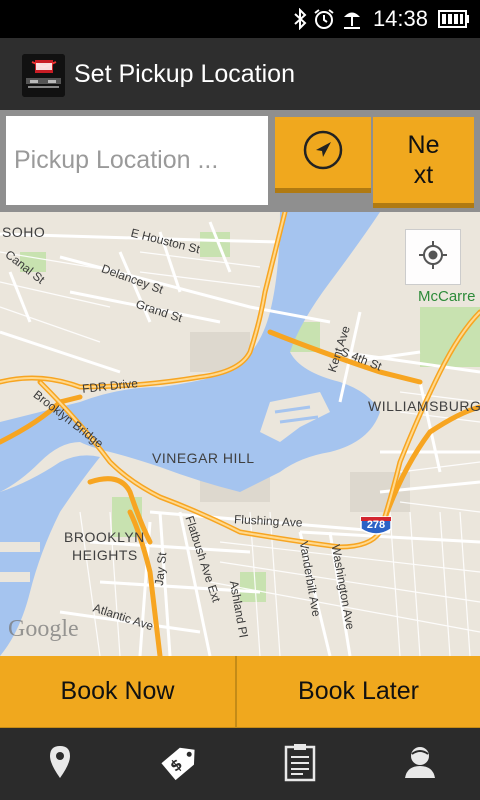 This screenshot has height=800, width=480. Describe the element at coordinates (184, 74) in the screenshot. I see `page-title: Set Pickup Location` at that location.